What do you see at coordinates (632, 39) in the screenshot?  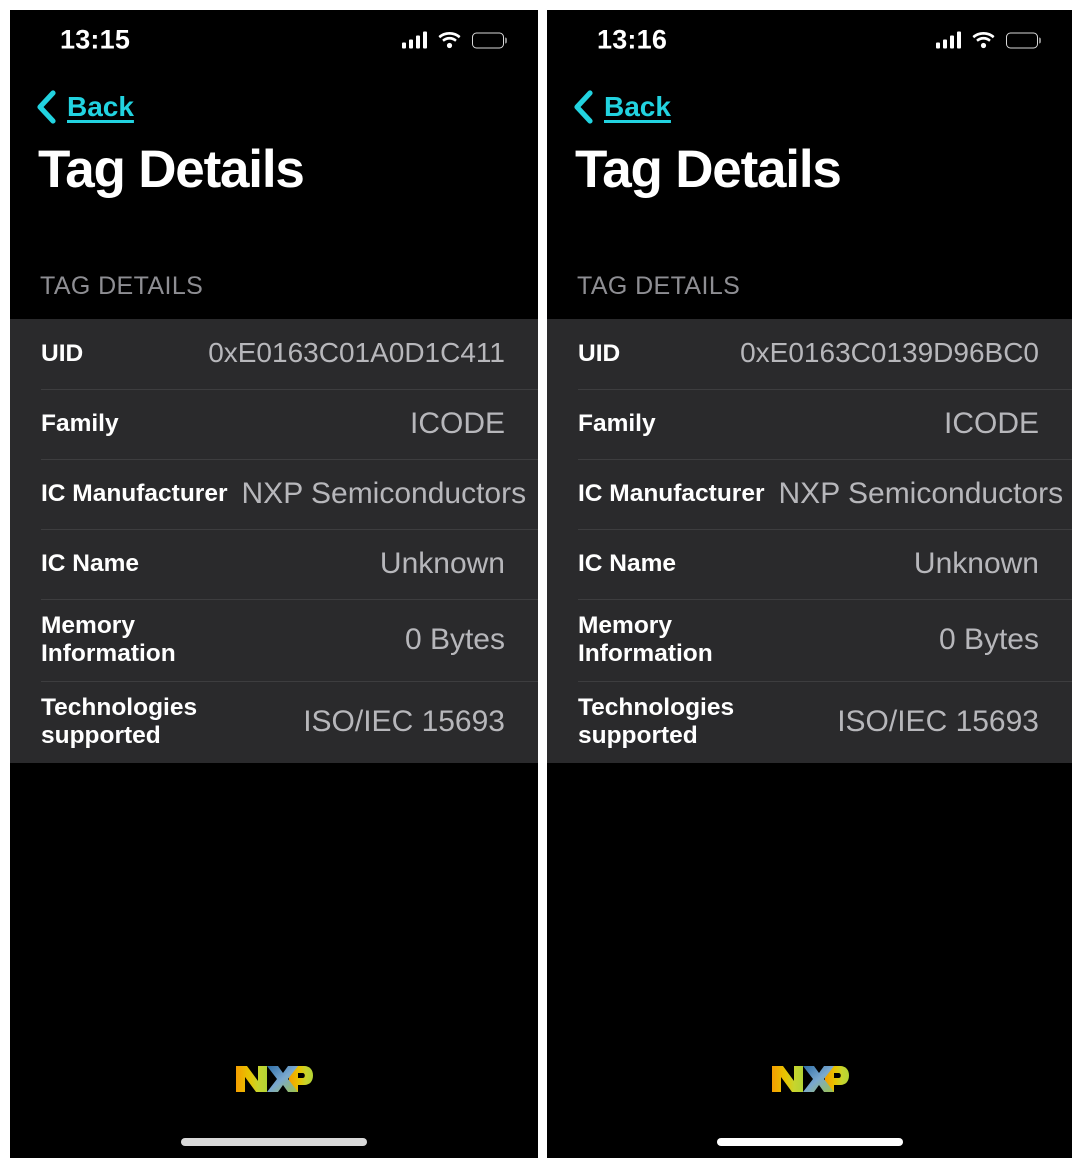 I see `status-bar-clock: 13:16` at bounding box center [632, 39].